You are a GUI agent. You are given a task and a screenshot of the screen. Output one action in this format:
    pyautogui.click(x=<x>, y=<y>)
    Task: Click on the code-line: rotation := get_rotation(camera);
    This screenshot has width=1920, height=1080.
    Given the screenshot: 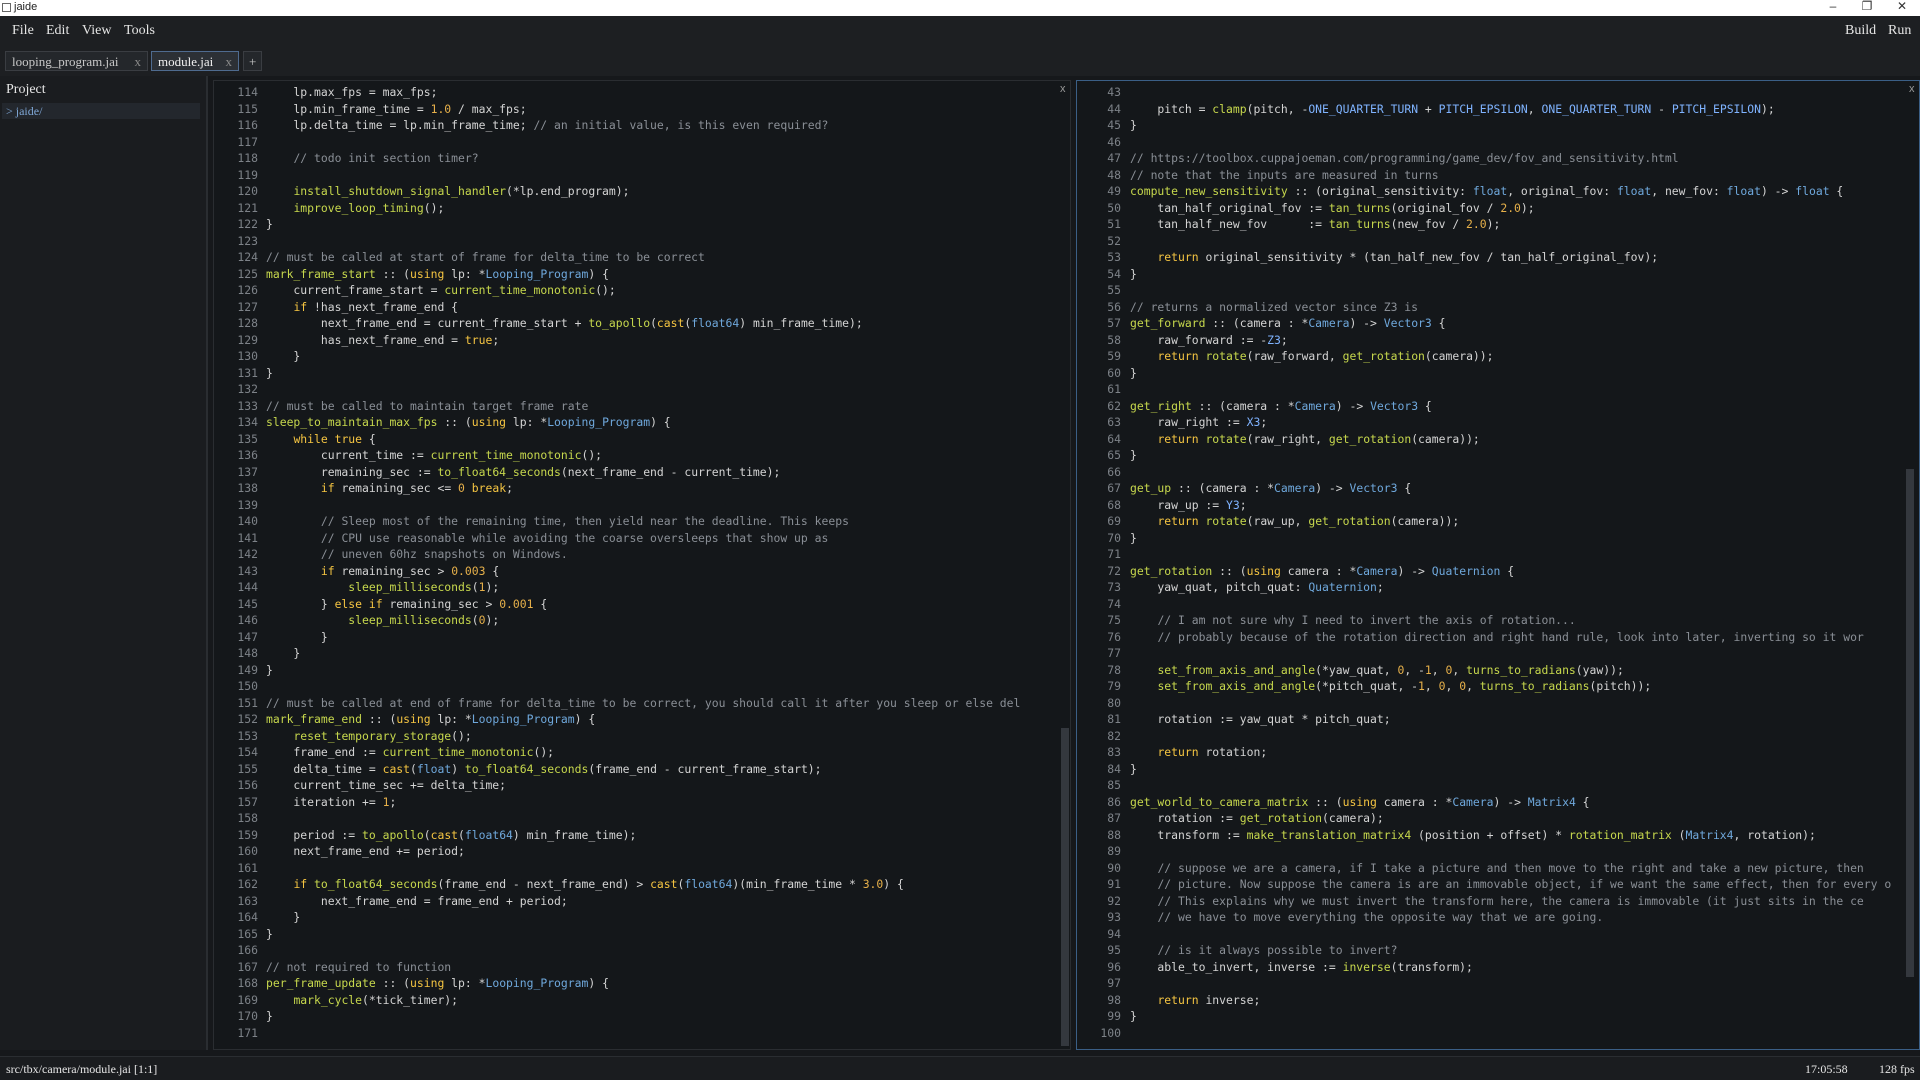 What is the action you would take?
    pyautogui.click(x=1519, y=818)
    